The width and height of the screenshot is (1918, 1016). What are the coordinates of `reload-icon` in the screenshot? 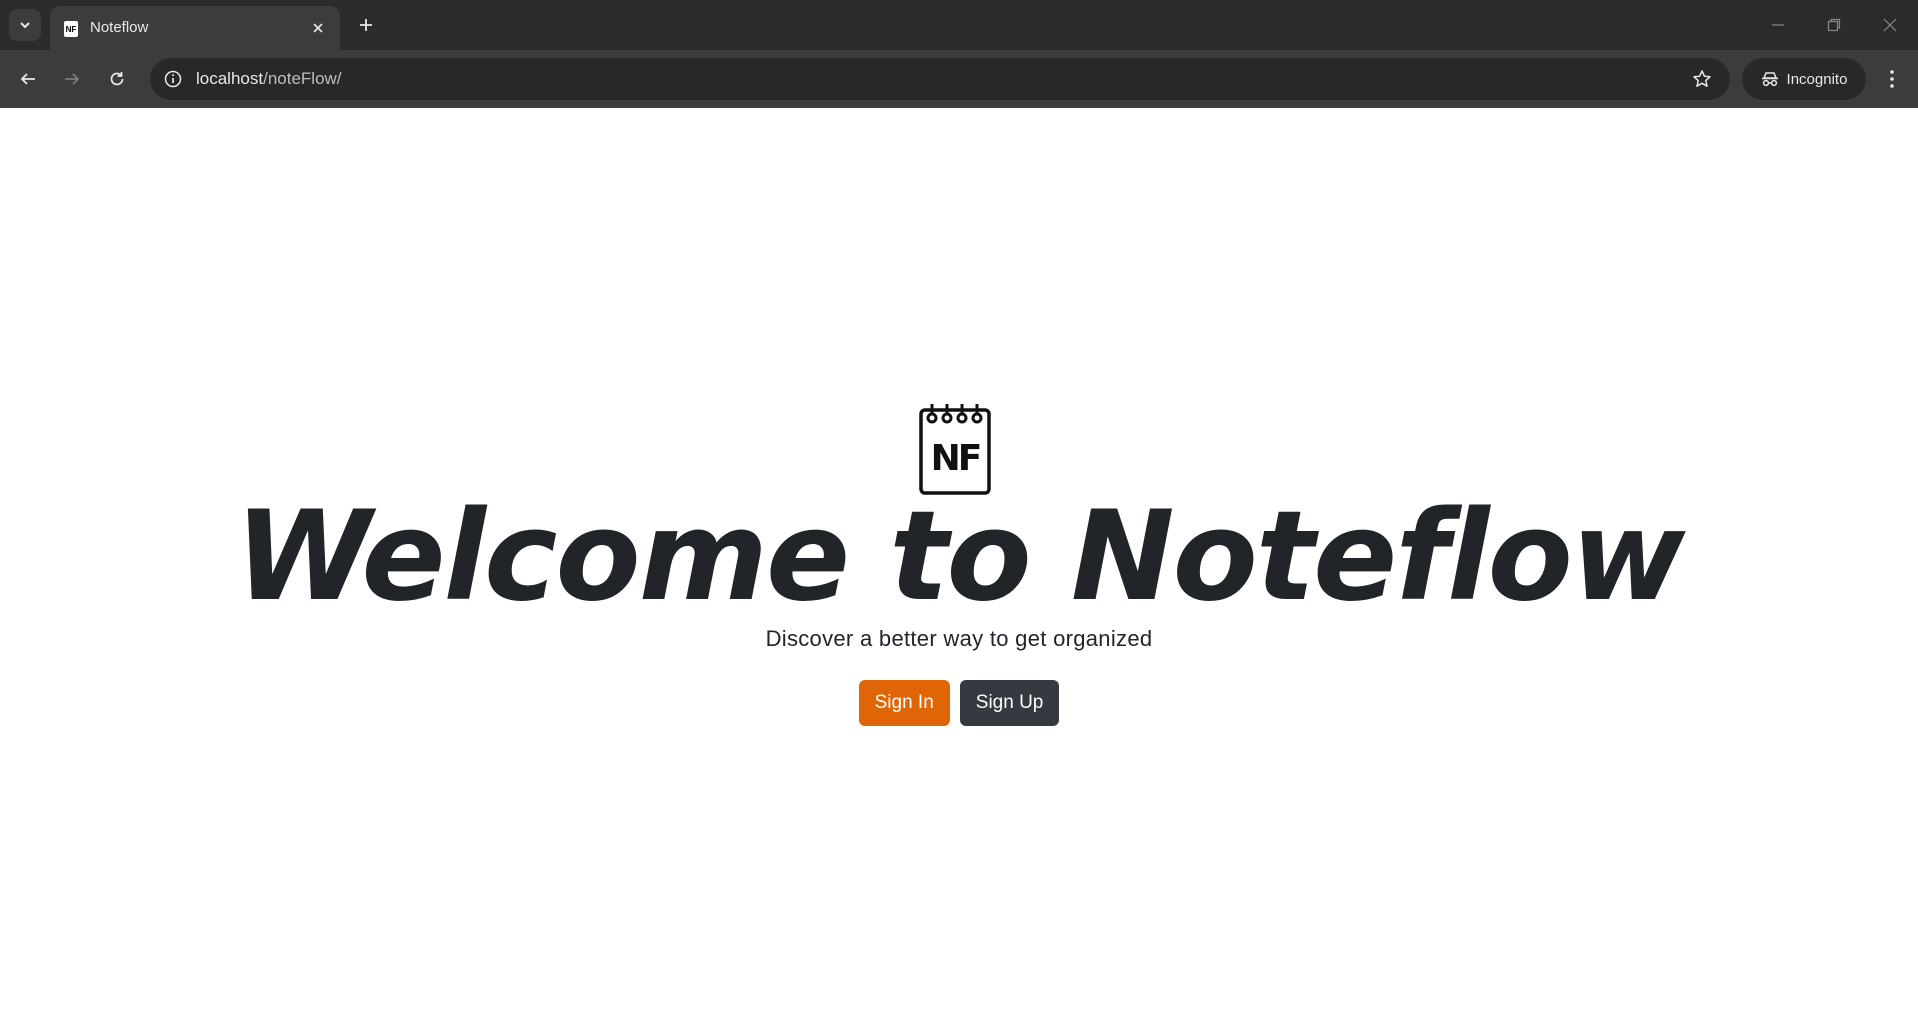 It's located at (117, 79).